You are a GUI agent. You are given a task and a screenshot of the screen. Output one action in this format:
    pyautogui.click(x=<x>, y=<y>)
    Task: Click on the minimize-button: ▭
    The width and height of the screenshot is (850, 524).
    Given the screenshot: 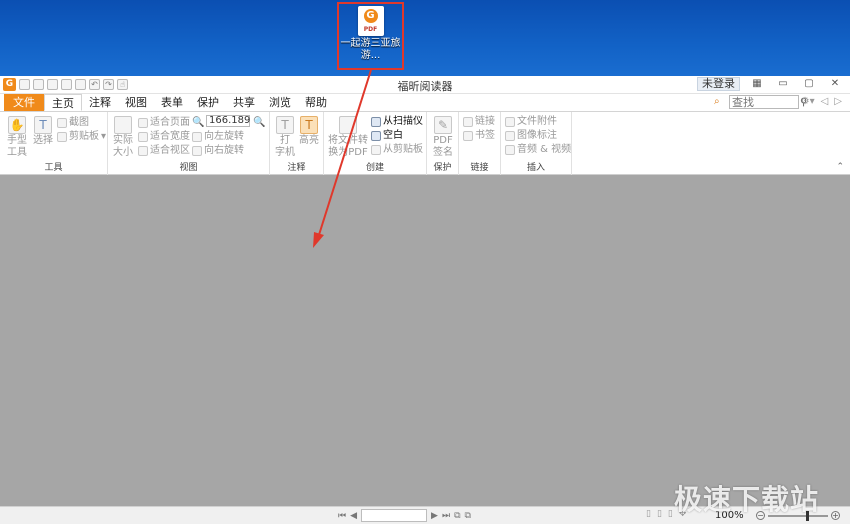 What is the action you would take?
    pyautogui.click(x=783, y=84)
    